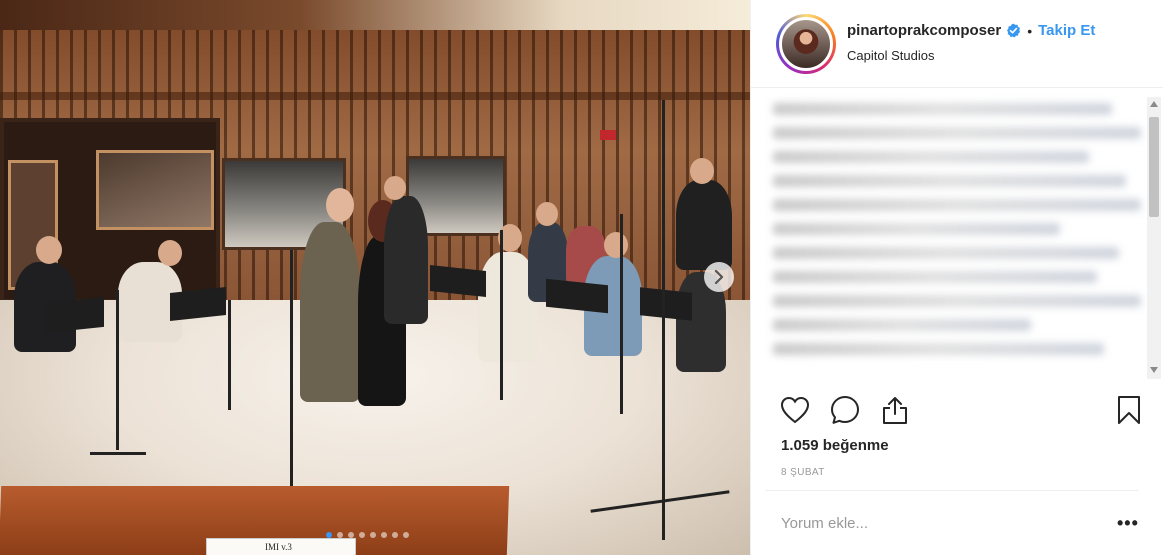  I want to click on studio-ceiling, so click(375, 15).